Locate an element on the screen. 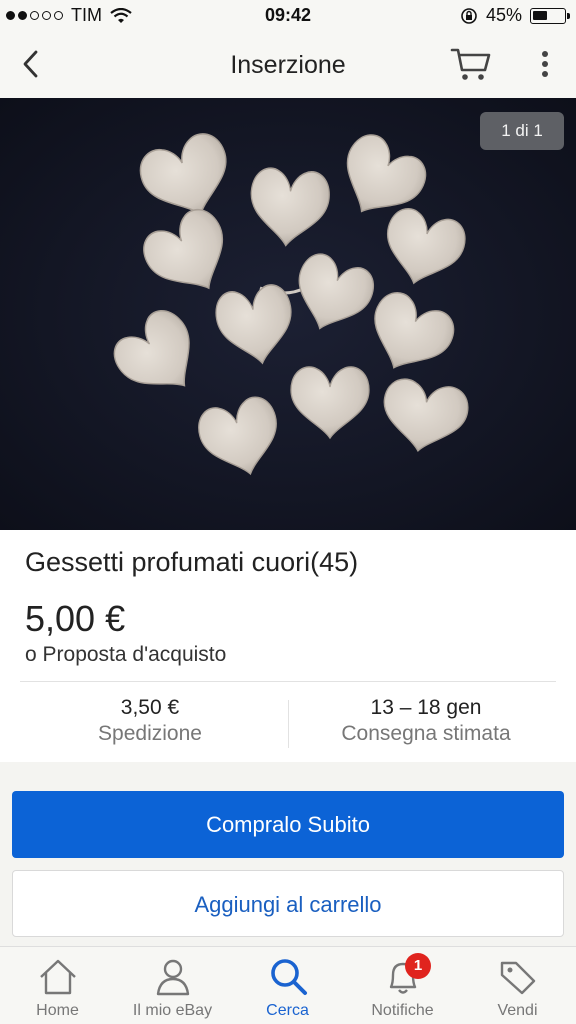  tab-search-label: Cerca is located at coordinates (287, 1010).